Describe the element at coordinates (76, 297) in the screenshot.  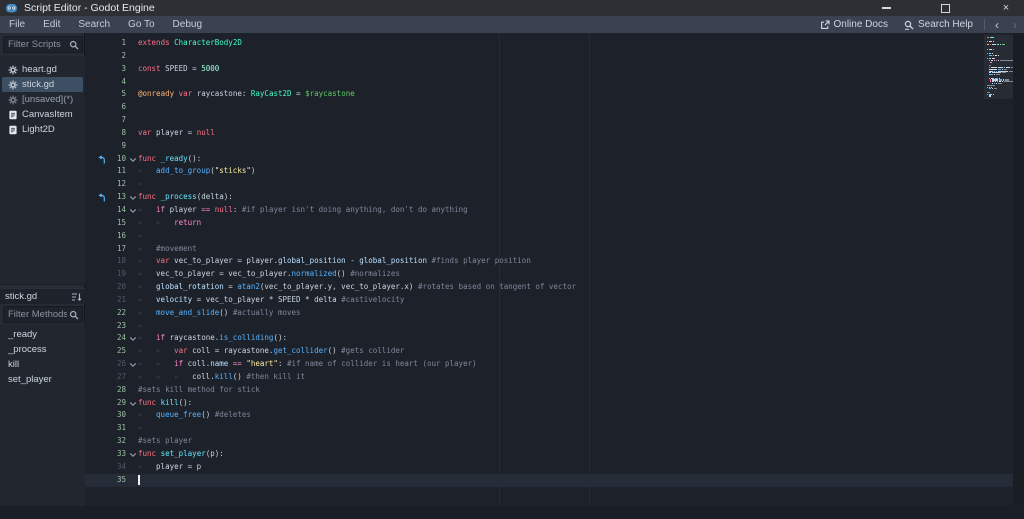
I see `sort-methods-icon` at that location.